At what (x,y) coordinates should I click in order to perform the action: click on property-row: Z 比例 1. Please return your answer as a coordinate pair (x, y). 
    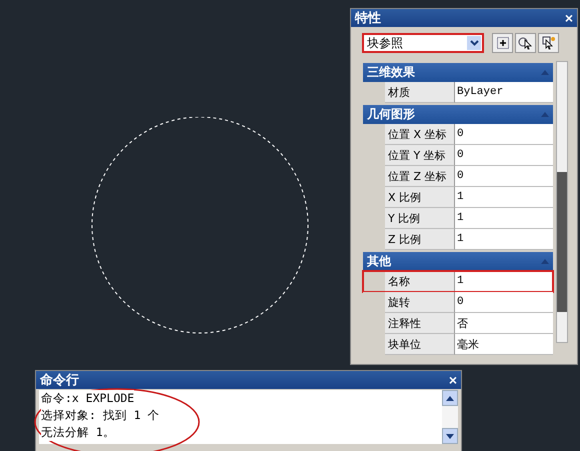
    Looking at the image, I should click on (458, 239).